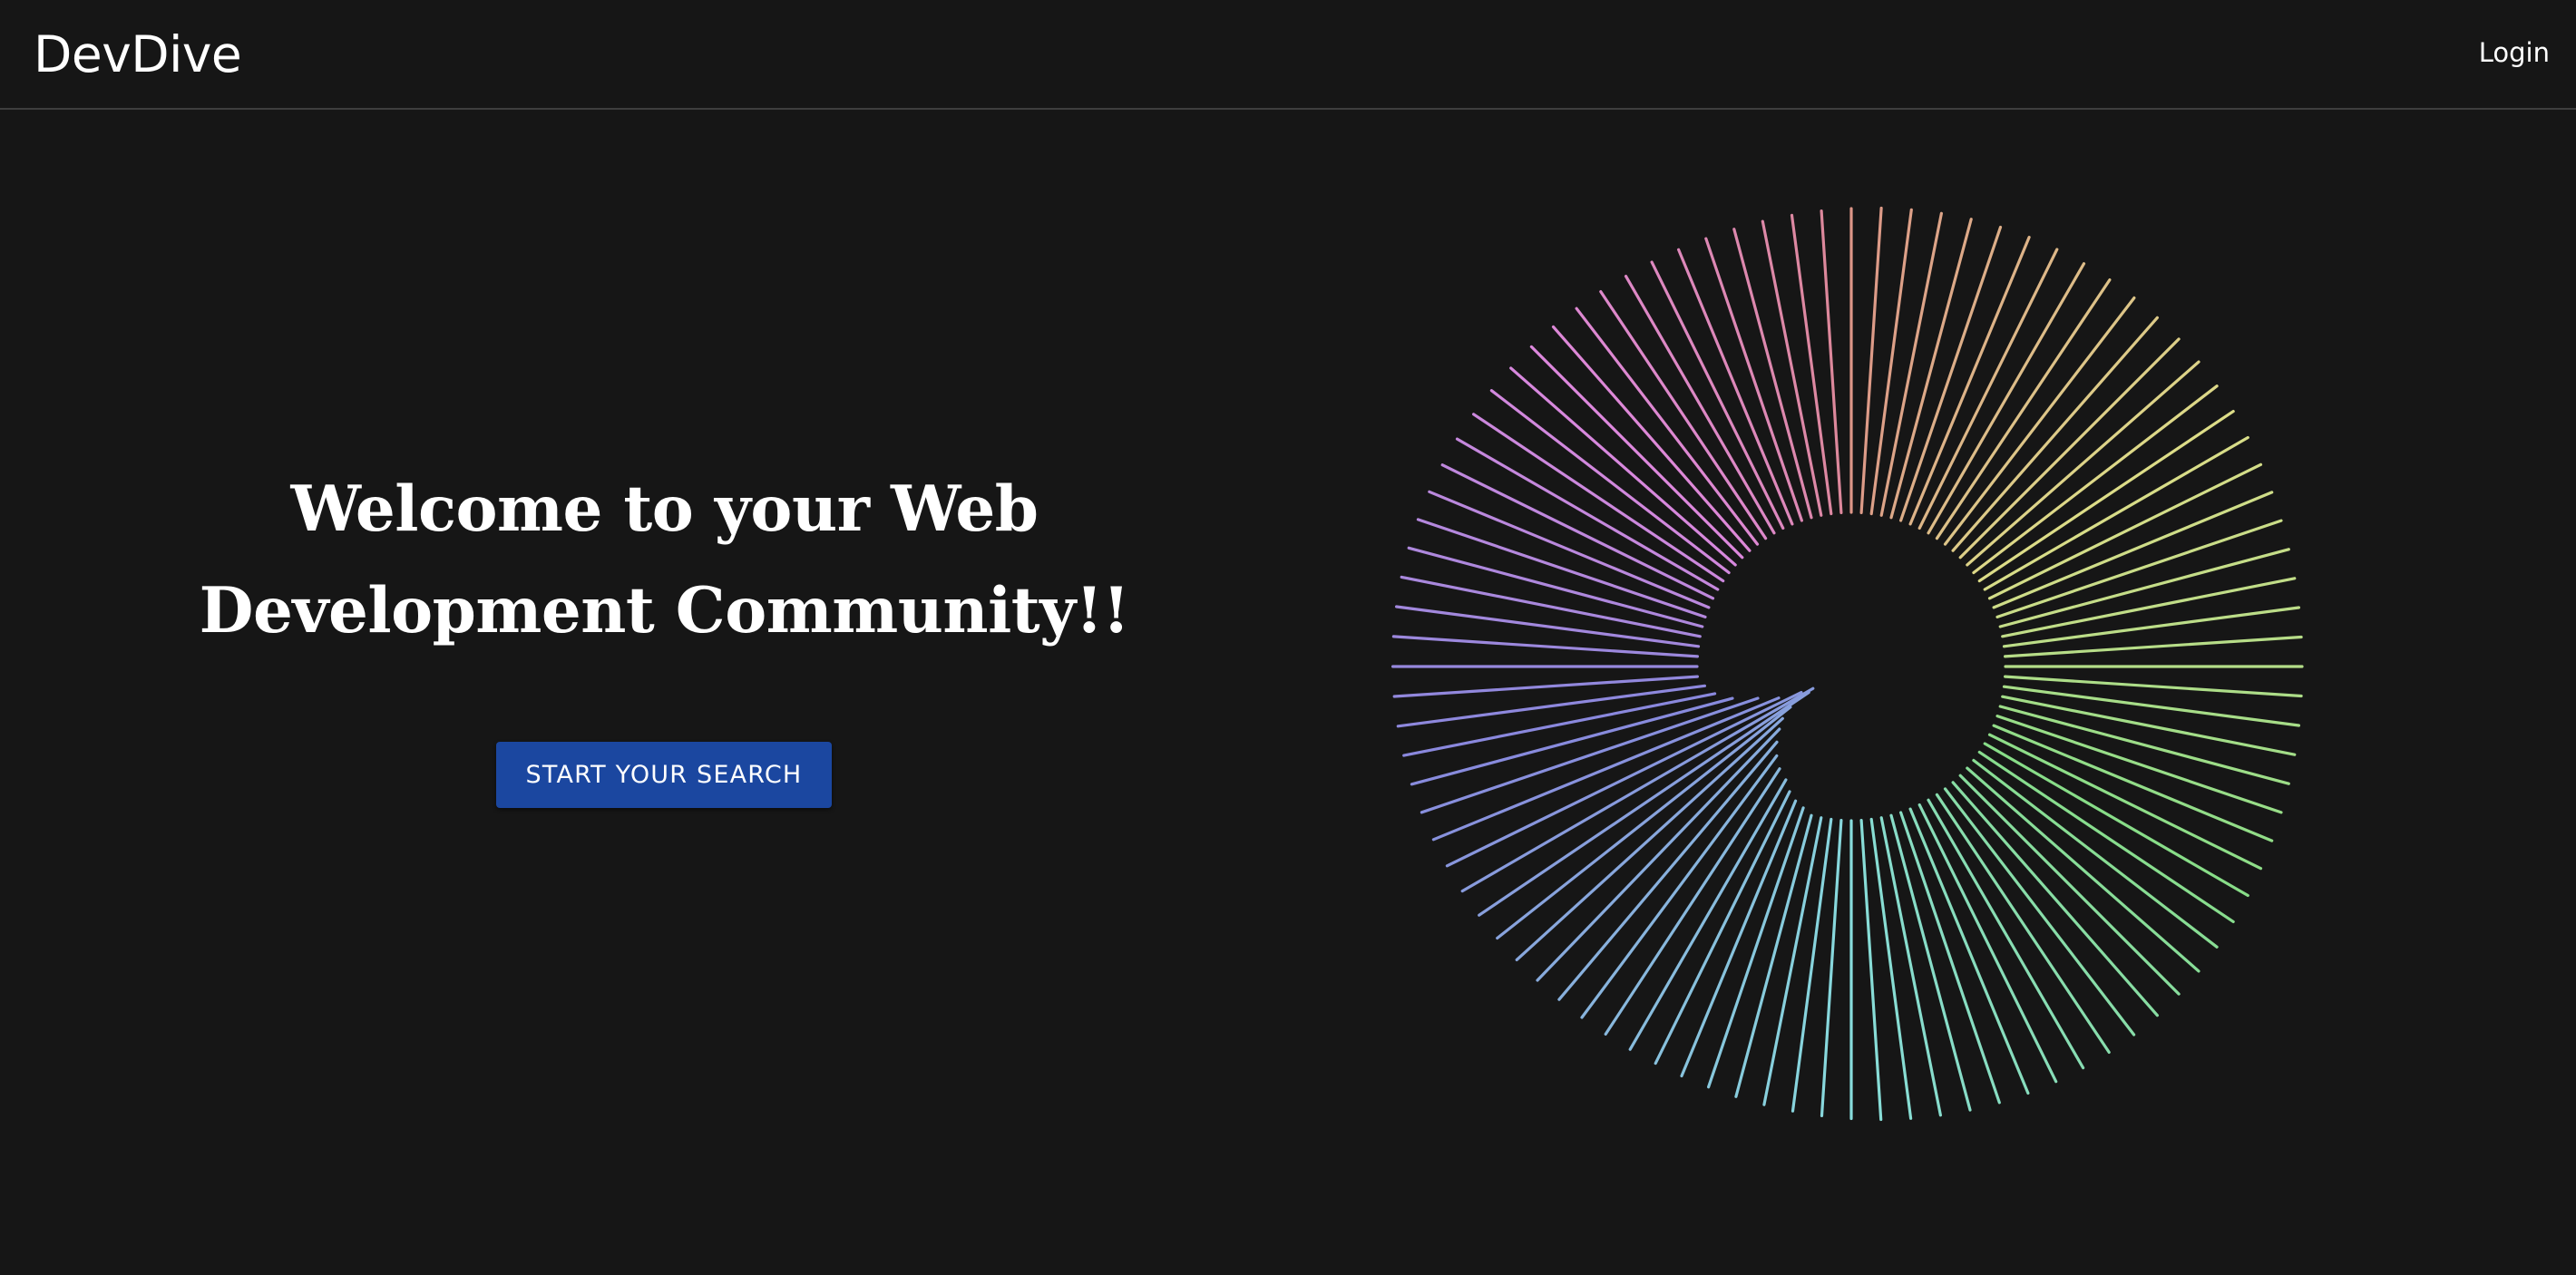  I want to click on login-link: Login, so click(2514, 53).